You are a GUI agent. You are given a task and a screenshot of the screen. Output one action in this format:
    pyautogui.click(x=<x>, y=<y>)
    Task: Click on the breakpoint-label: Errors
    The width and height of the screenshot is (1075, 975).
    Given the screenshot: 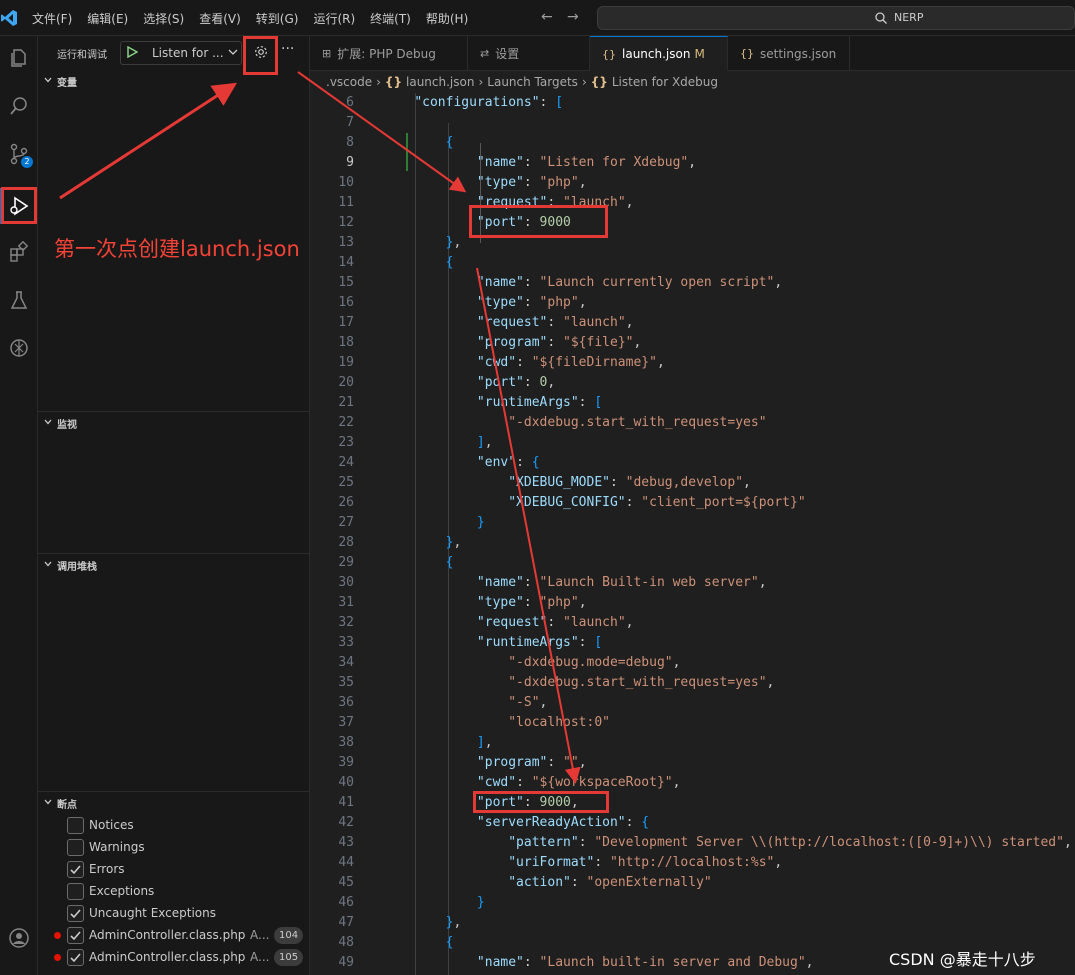 What is the action you would take?
    pyautogui.click(x=107, y=869)
    